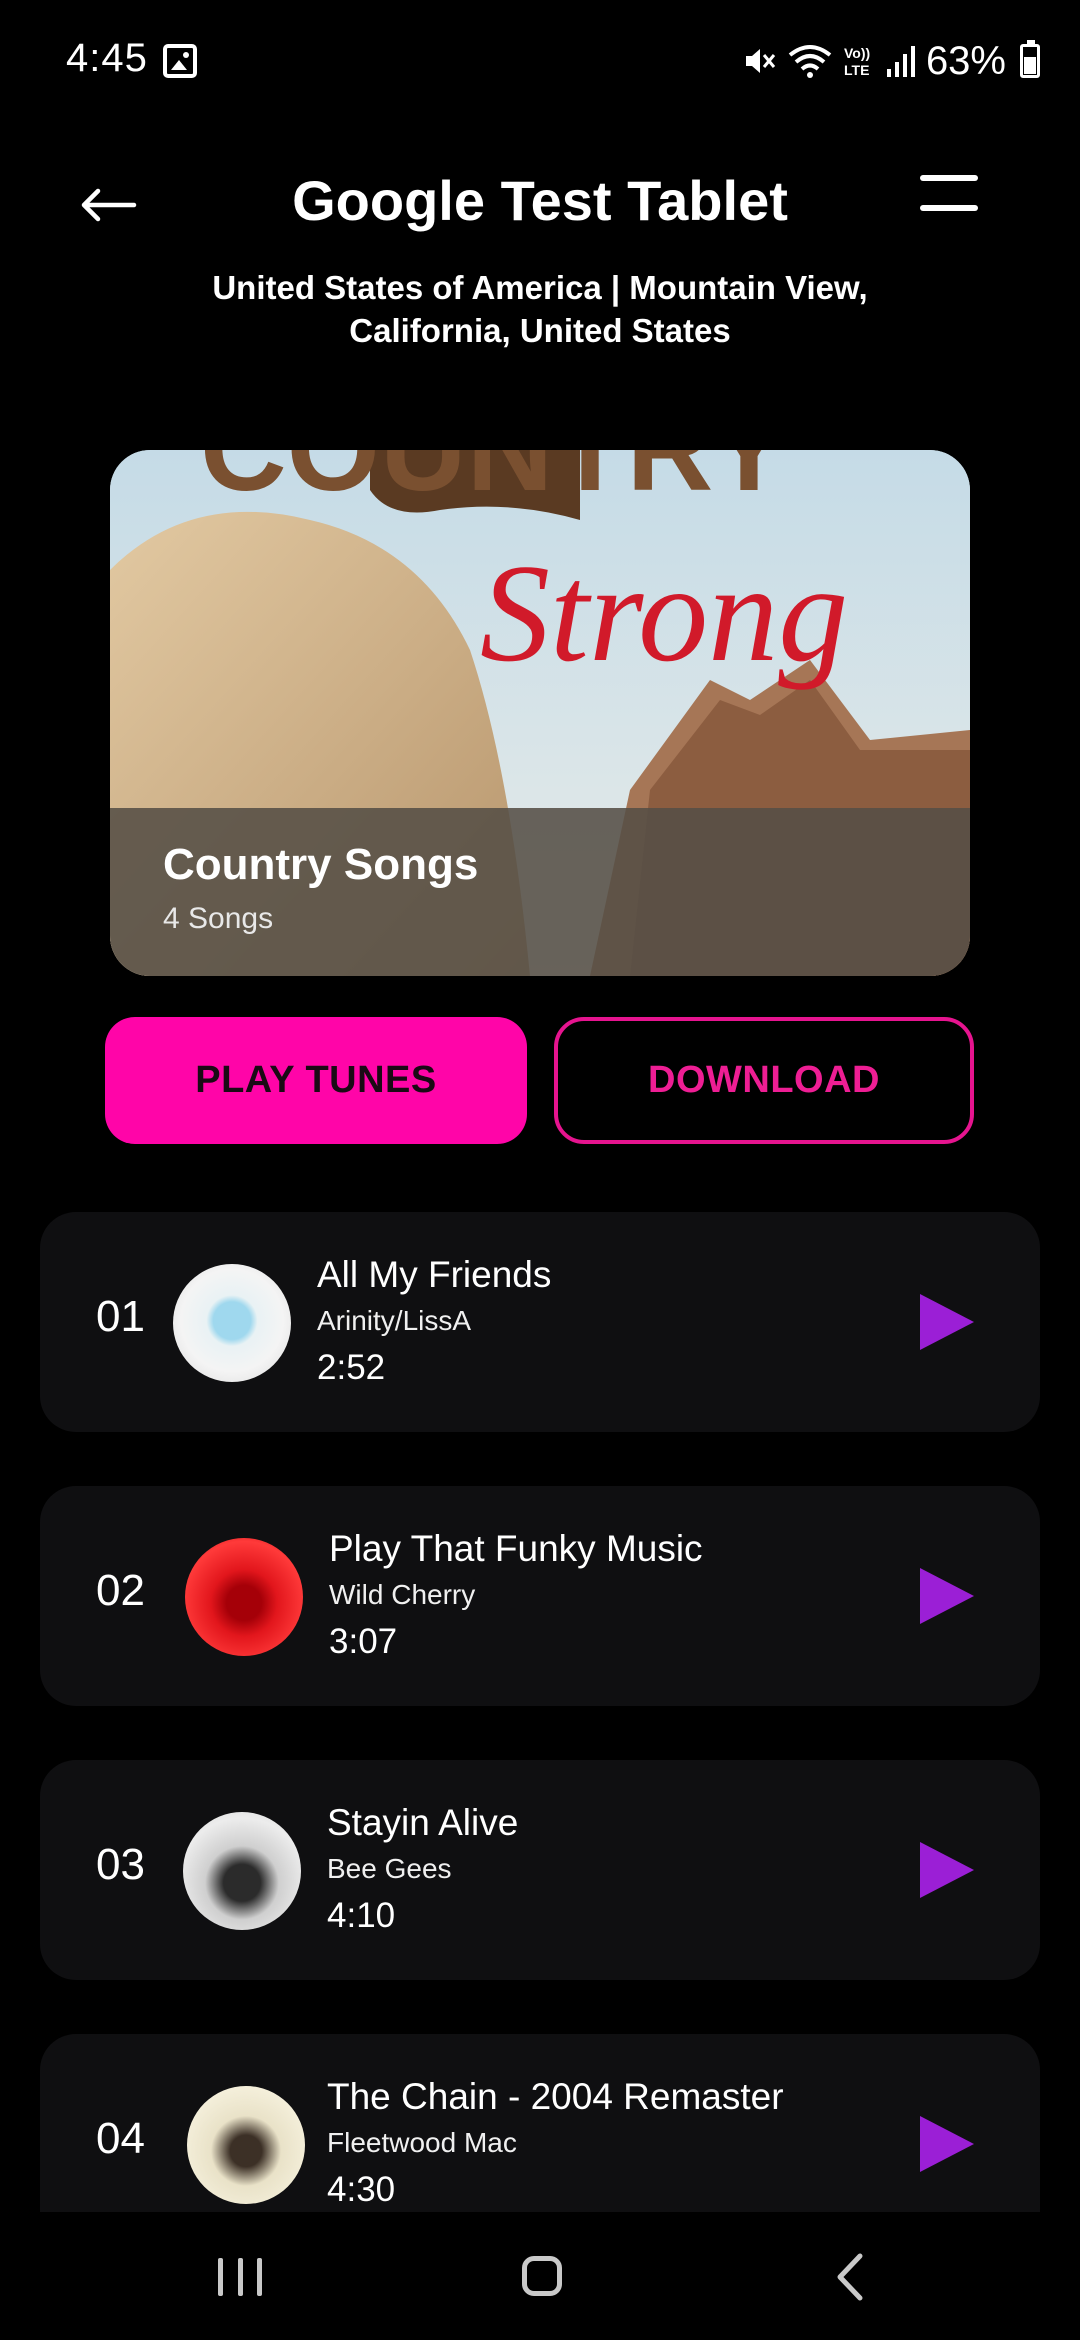 This screenshot has width=1080, height=2340. I want to click on home-button, so click(542, 2276).